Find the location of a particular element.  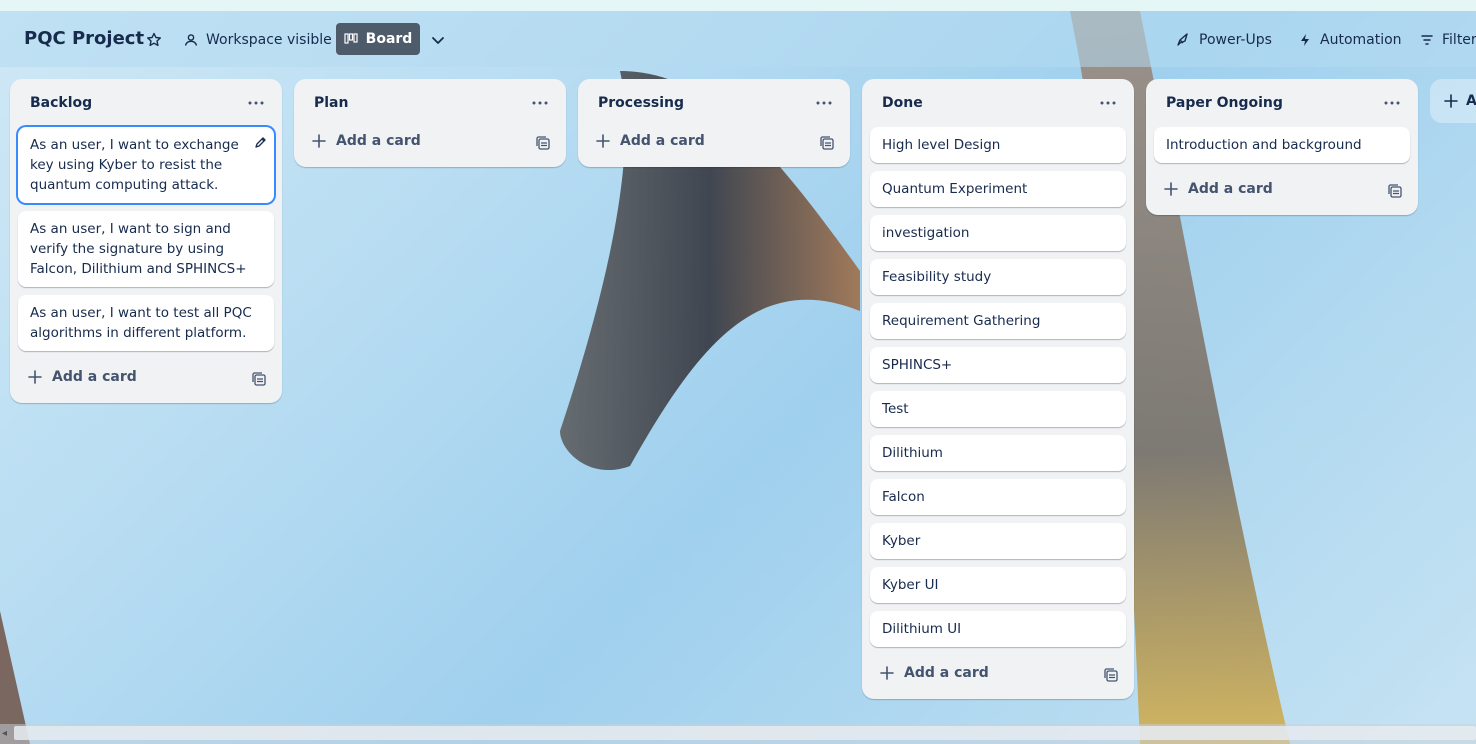

card: Quantum Experiment is located at coordinates (998, 189).